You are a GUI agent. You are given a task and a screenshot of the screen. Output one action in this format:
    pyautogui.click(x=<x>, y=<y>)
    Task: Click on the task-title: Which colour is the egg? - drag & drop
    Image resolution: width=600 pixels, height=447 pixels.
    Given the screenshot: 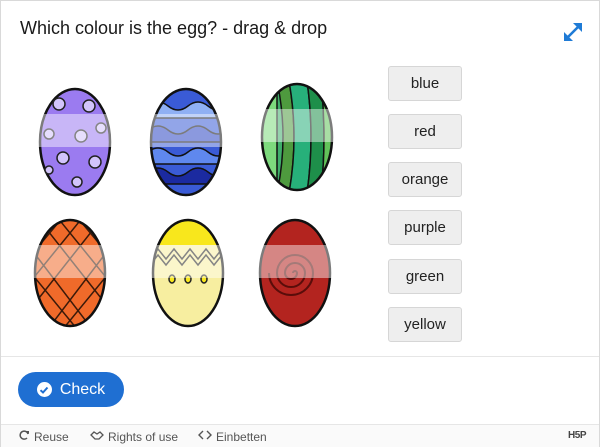 What is the action you would take?
    pyautogui.click(x=174, y=28)
    